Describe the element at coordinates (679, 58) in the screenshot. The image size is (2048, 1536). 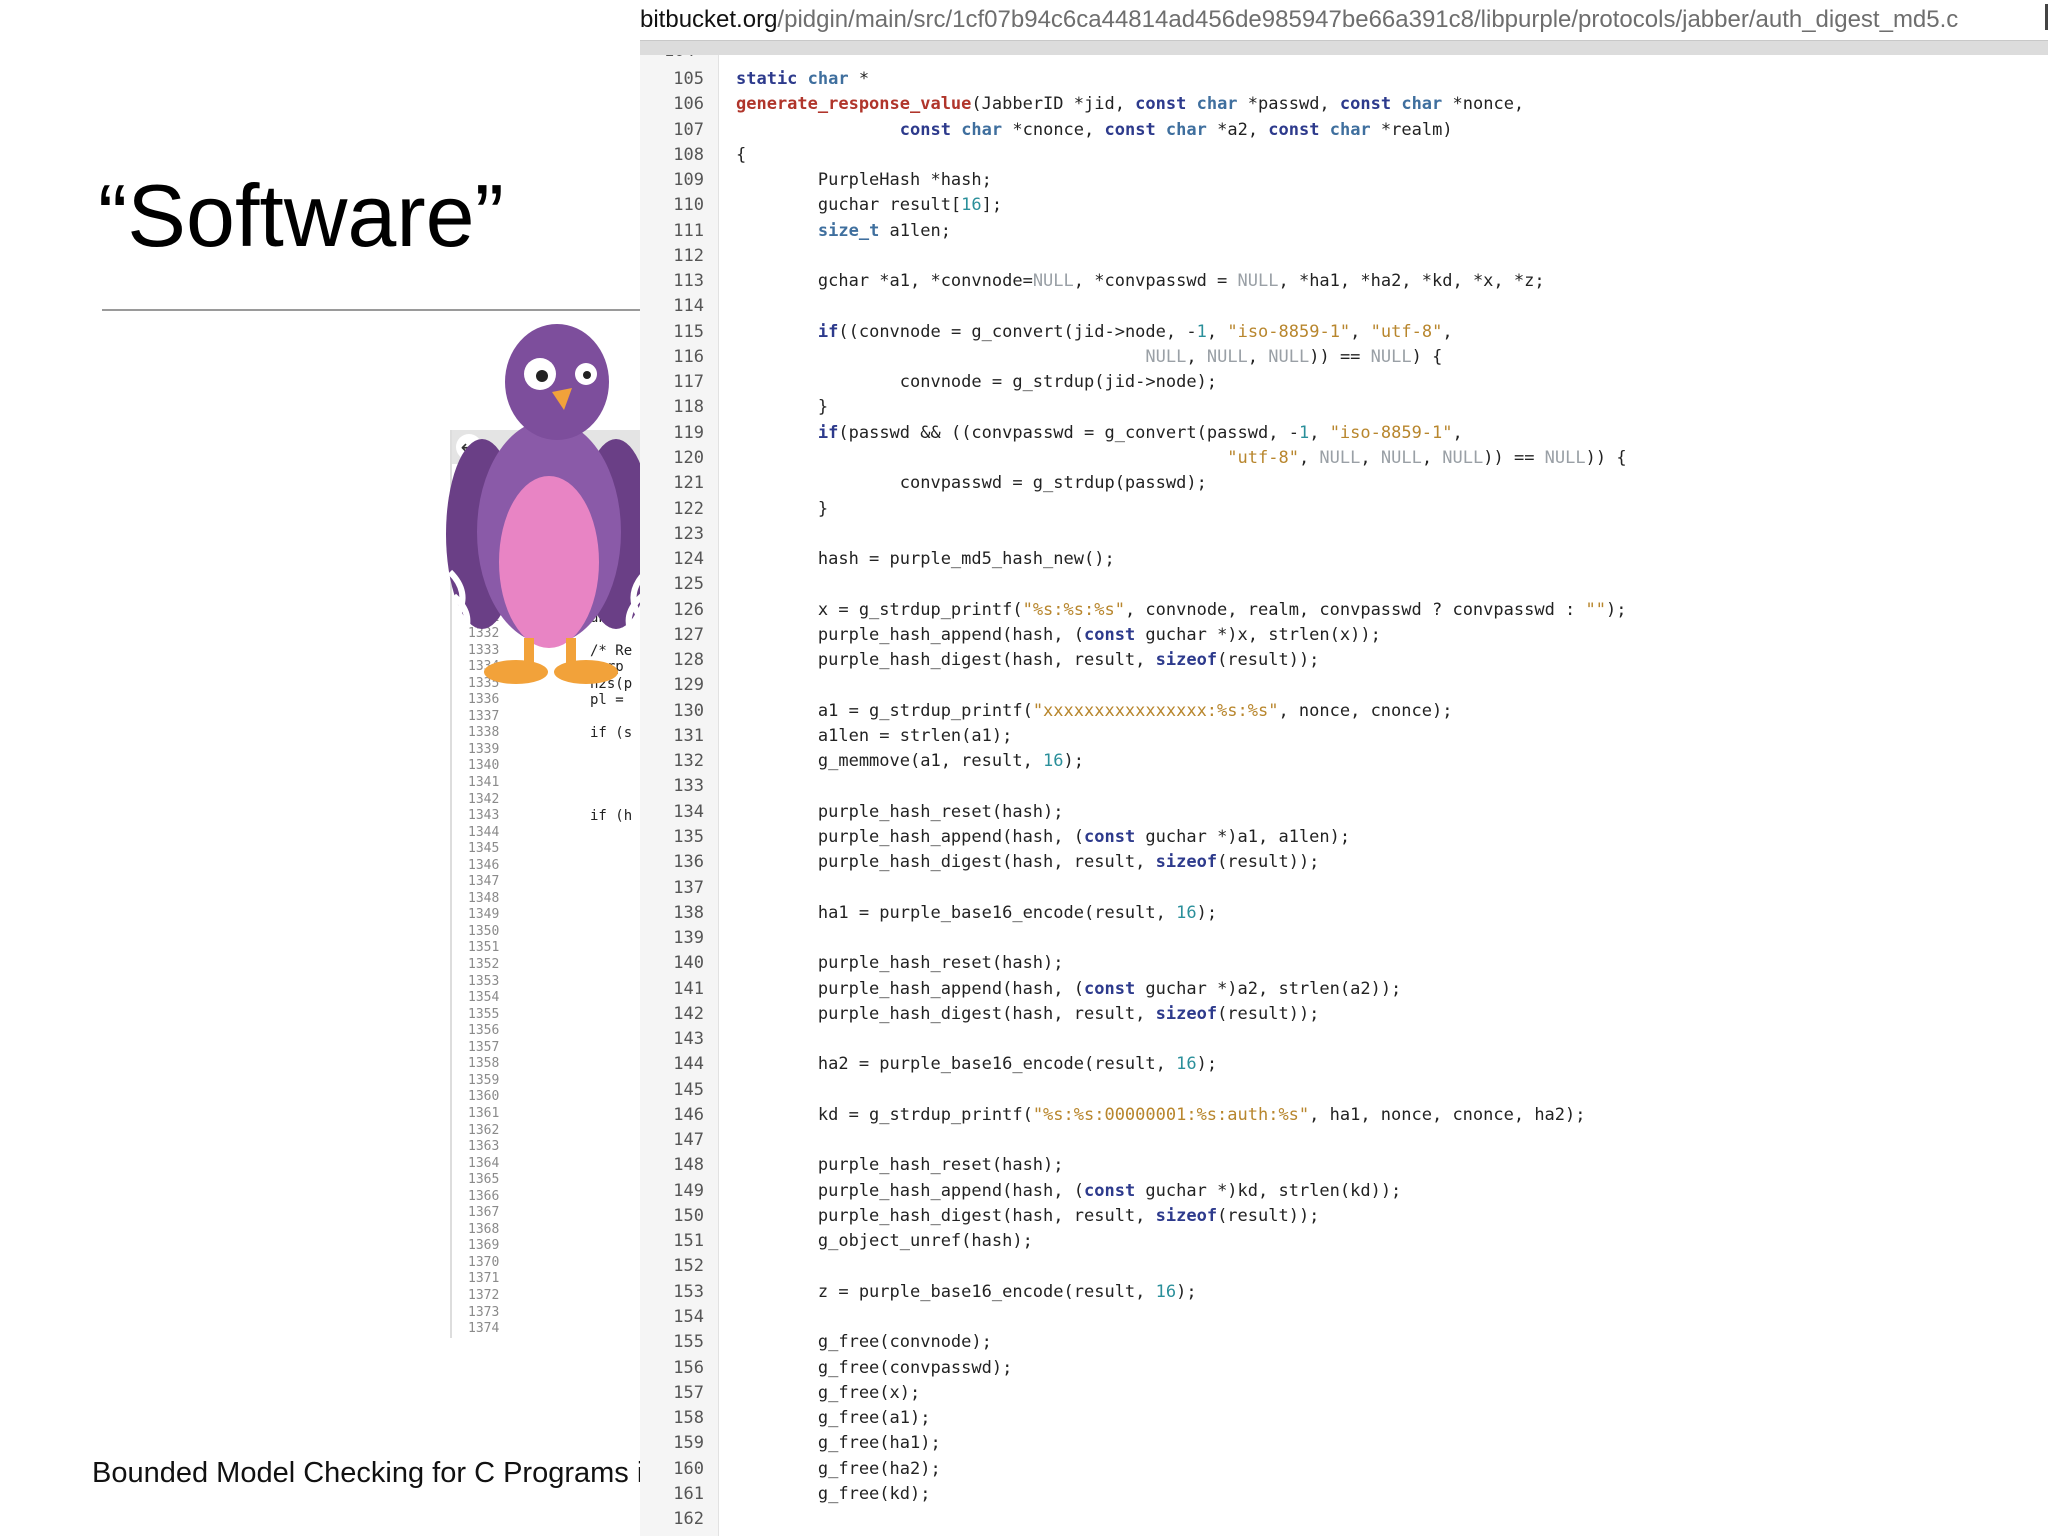
I see `partial-line-number: 104` at that location.